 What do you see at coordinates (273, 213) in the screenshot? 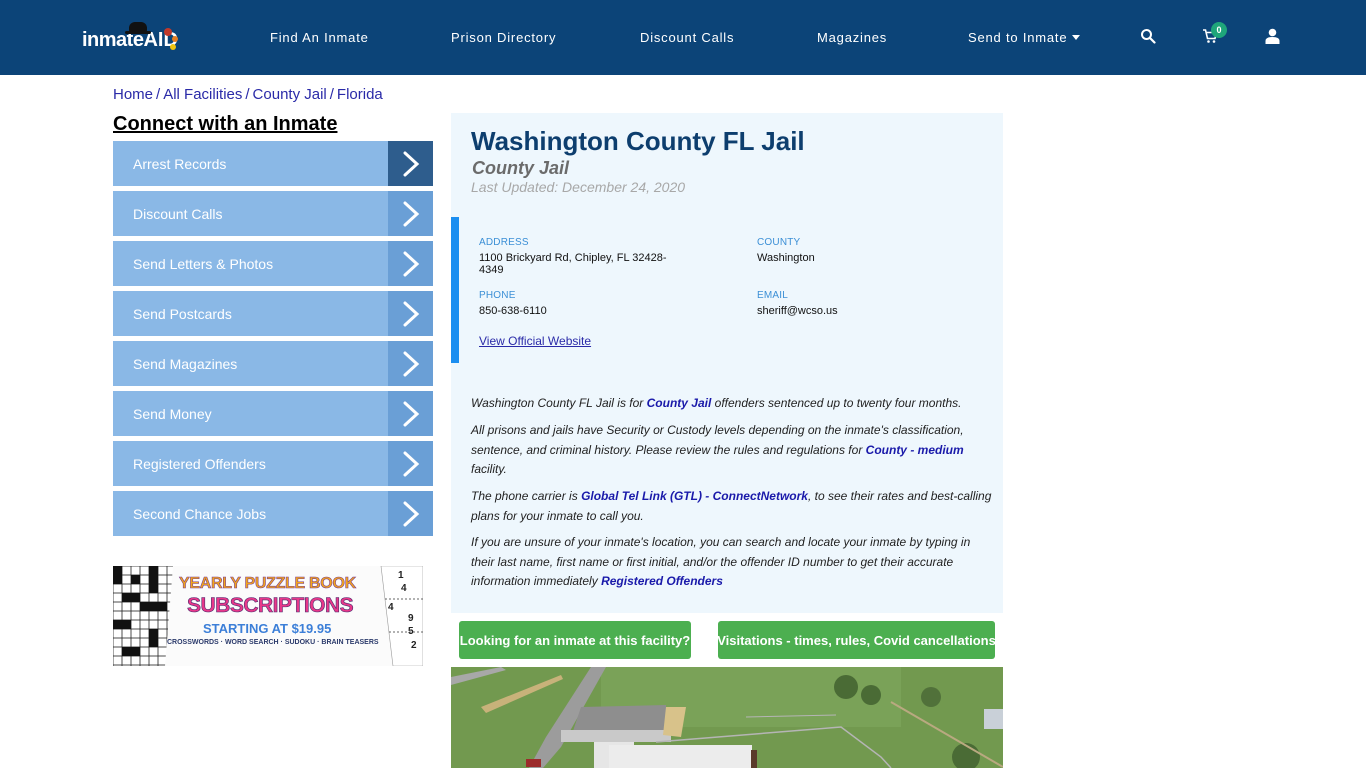
I see `sidebar-item-discount-calls: Discount Calls` at bounding box center [273, 213].